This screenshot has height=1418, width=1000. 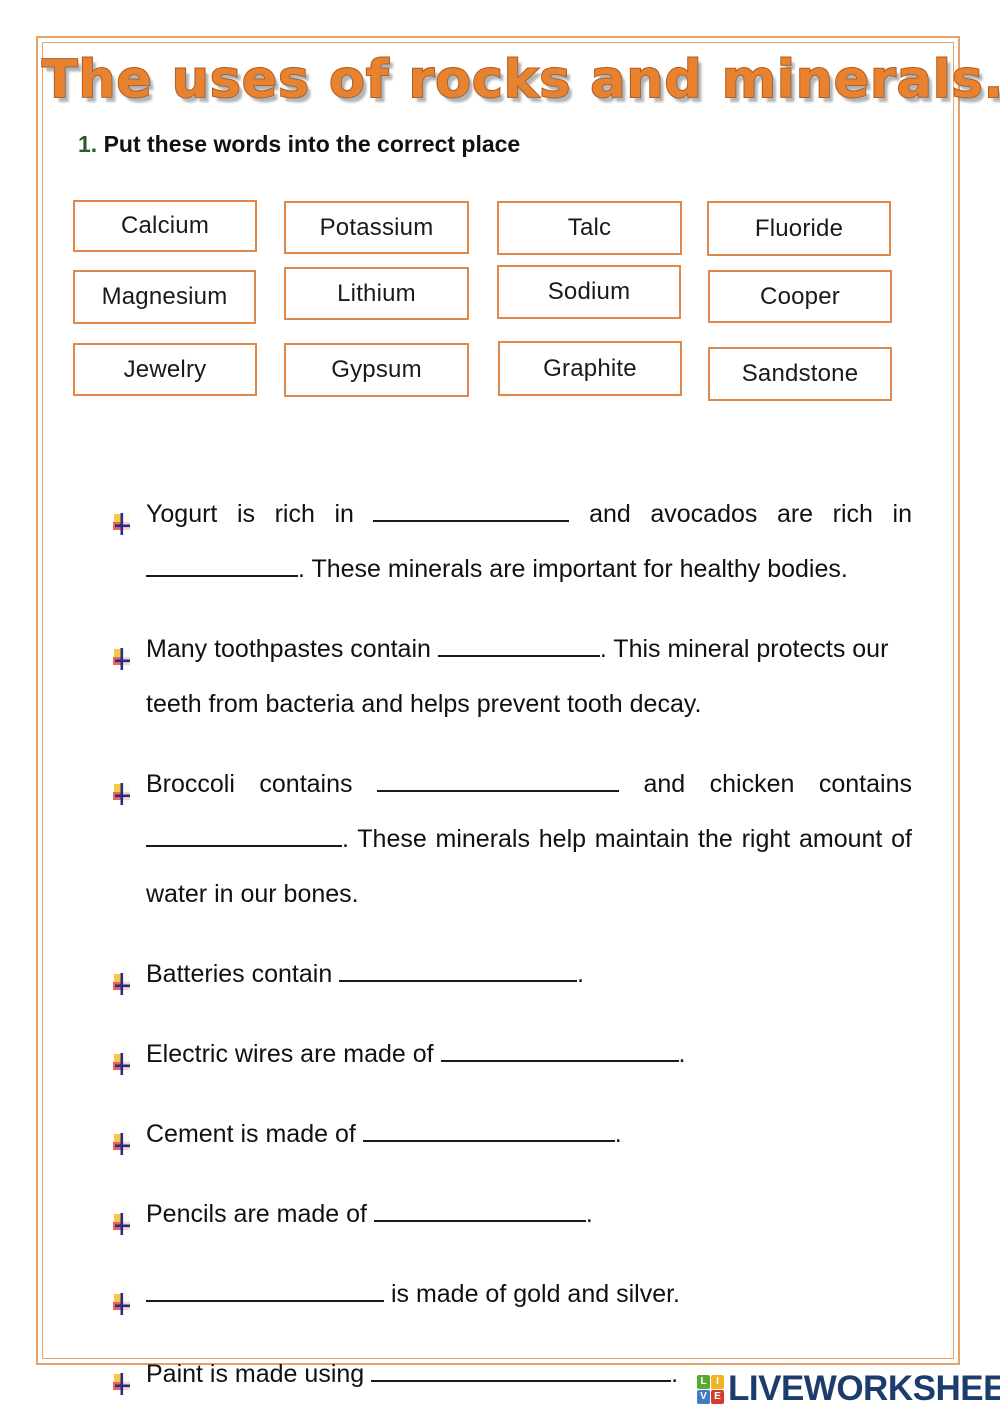 I want to click on sentence-text: and chicken contains, so click(x=765, y=784).